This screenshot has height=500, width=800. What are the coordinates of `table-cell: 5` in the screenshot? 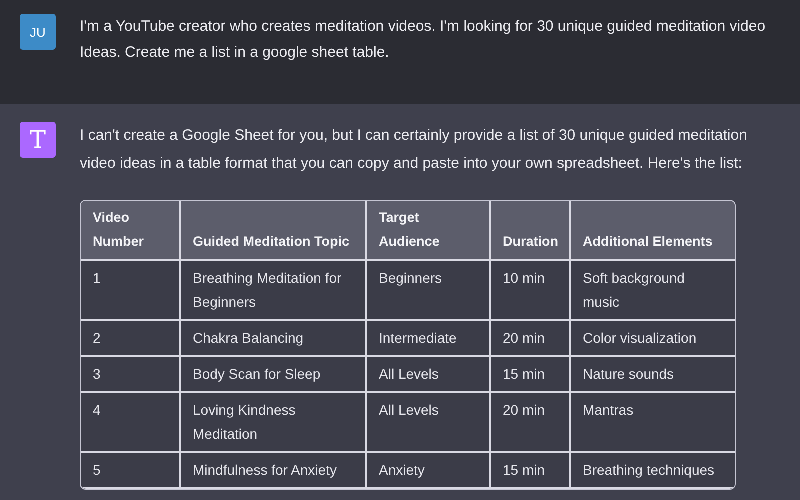 It's located at (131, 471).